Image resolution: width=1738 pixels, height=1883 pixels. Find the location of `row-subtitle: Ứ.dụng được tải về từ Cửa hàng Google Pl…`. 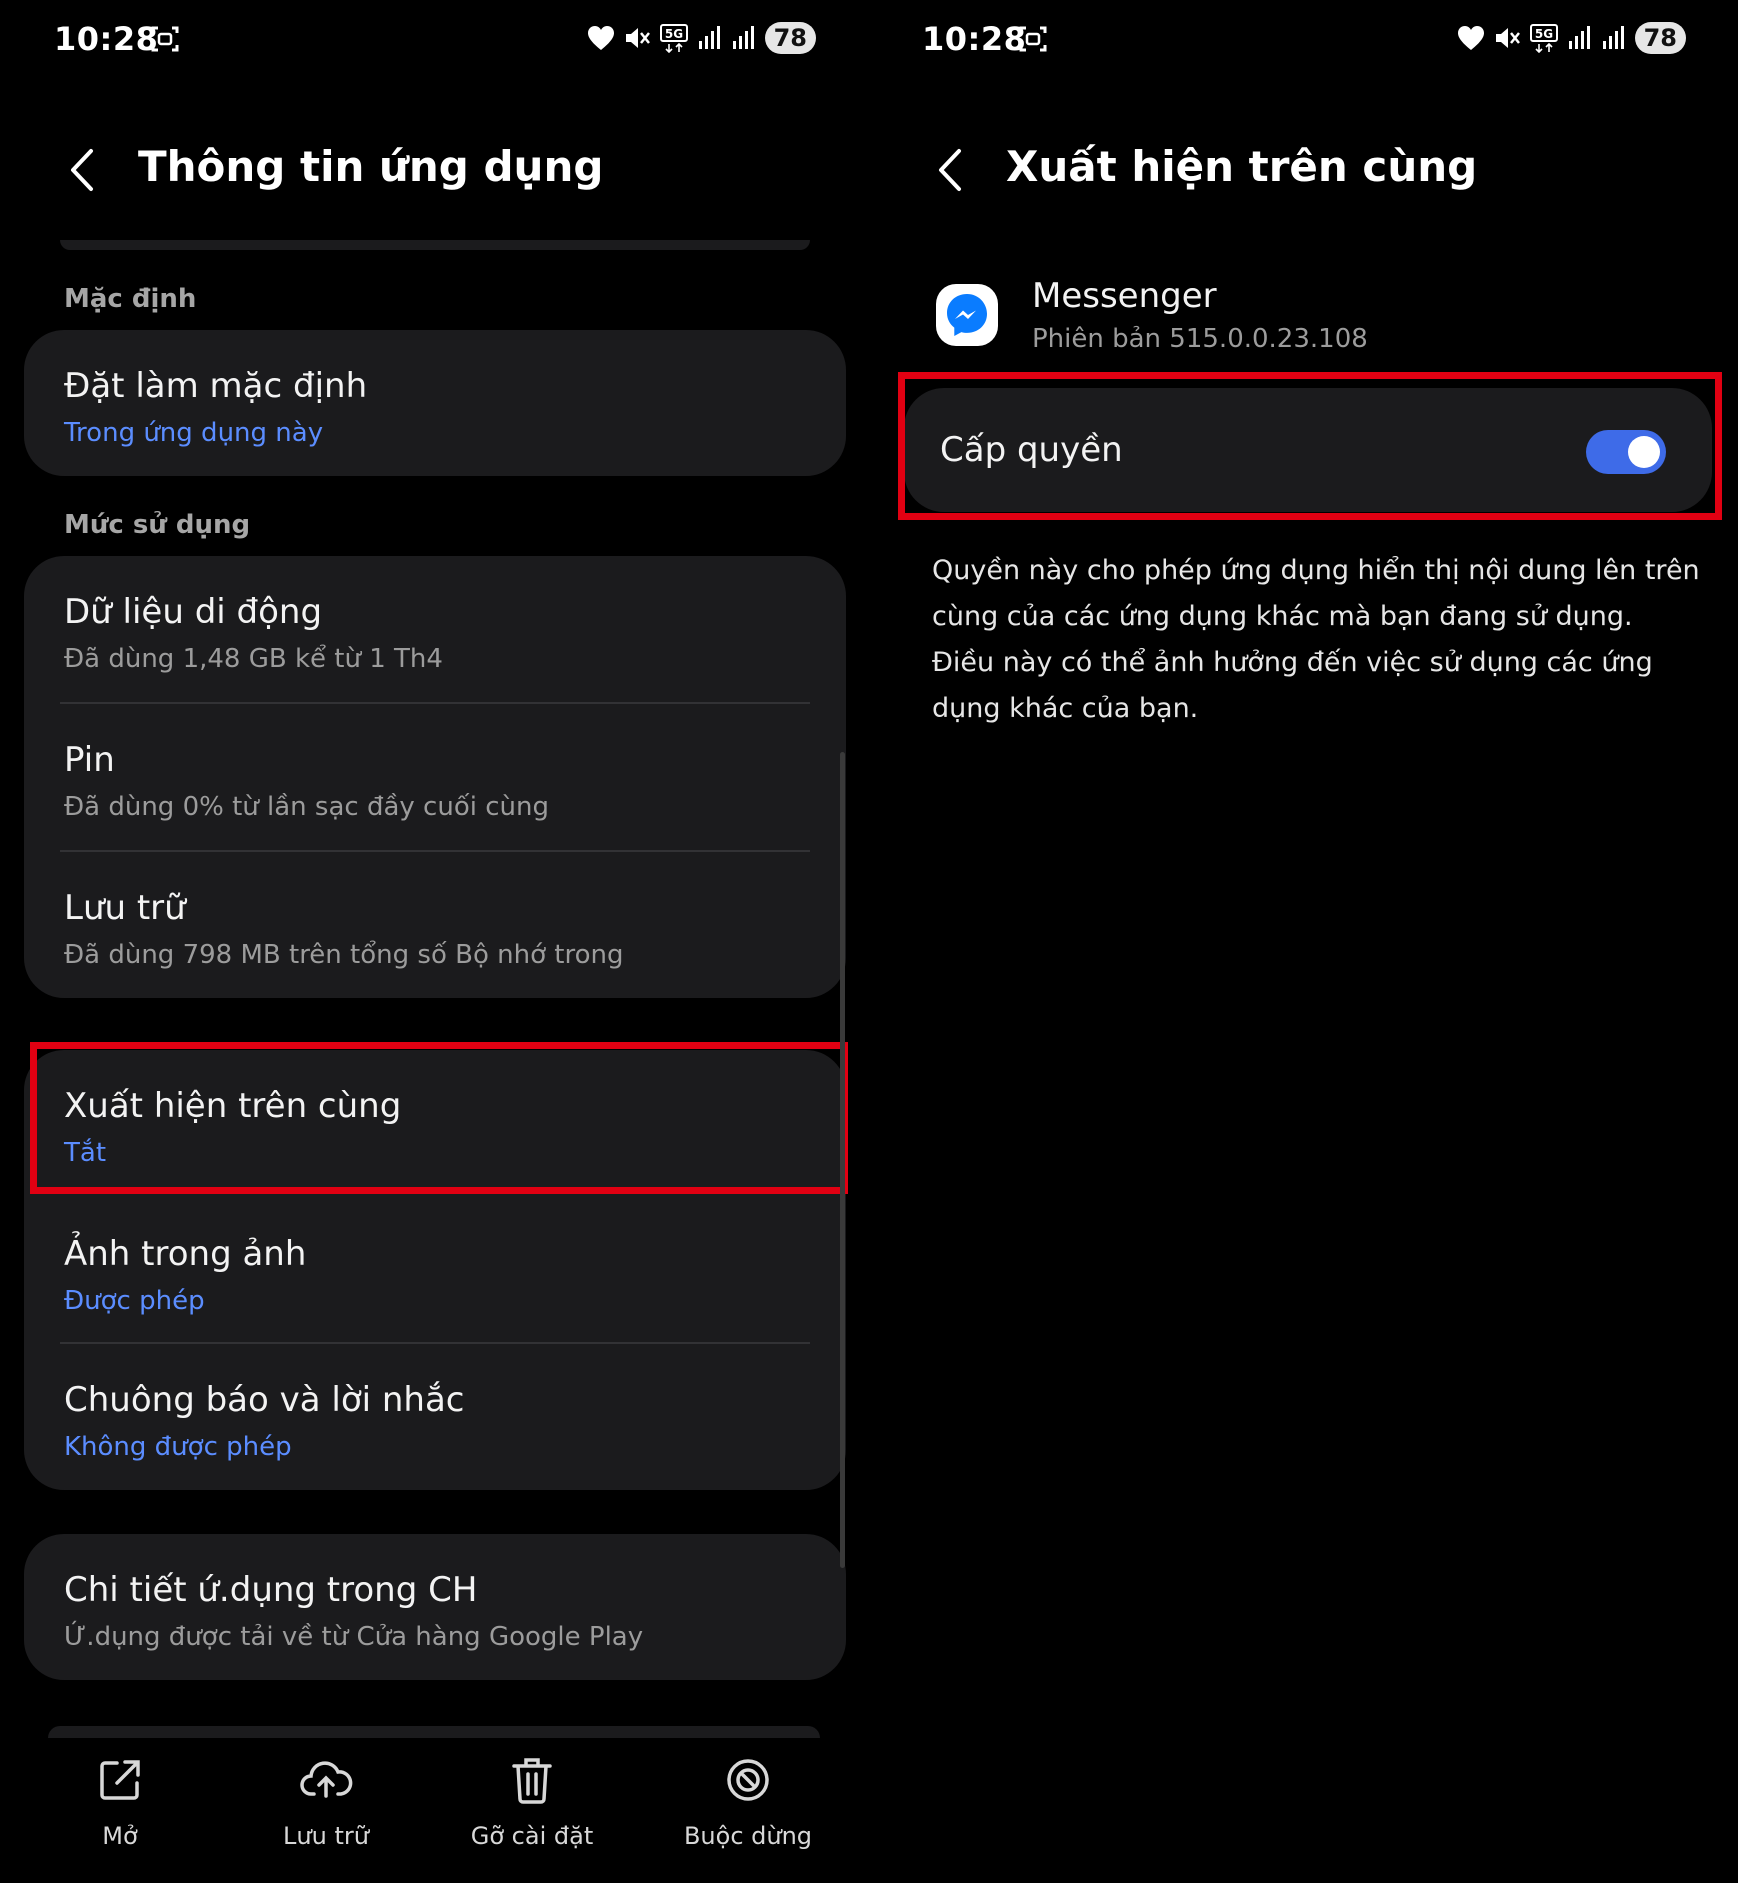

row-subtitle: Ứ.dụng được tải về từ Cửa hàng Google Pl… is located at coordinates (354, 1637).